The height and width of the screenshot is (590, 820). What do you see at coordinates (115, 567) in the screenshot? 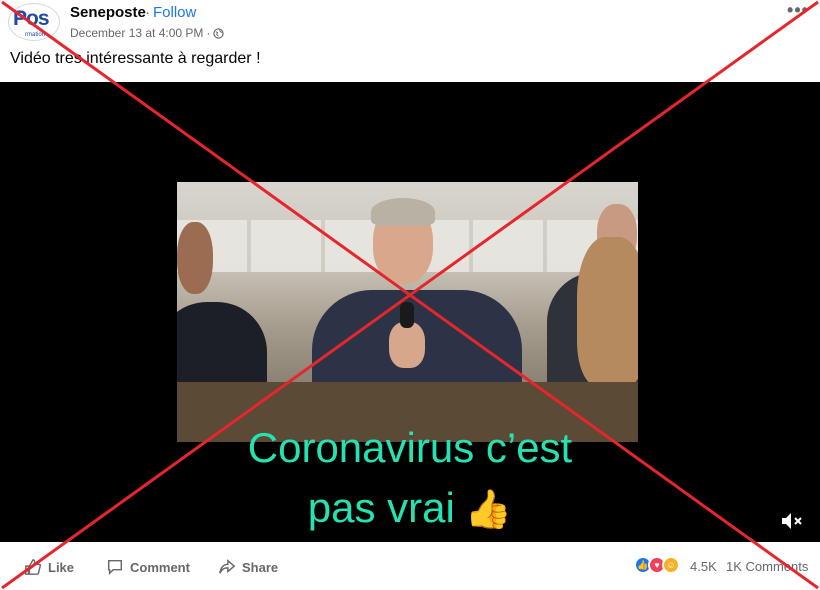
I see `comment-icon` at bounding box center [115, 567].